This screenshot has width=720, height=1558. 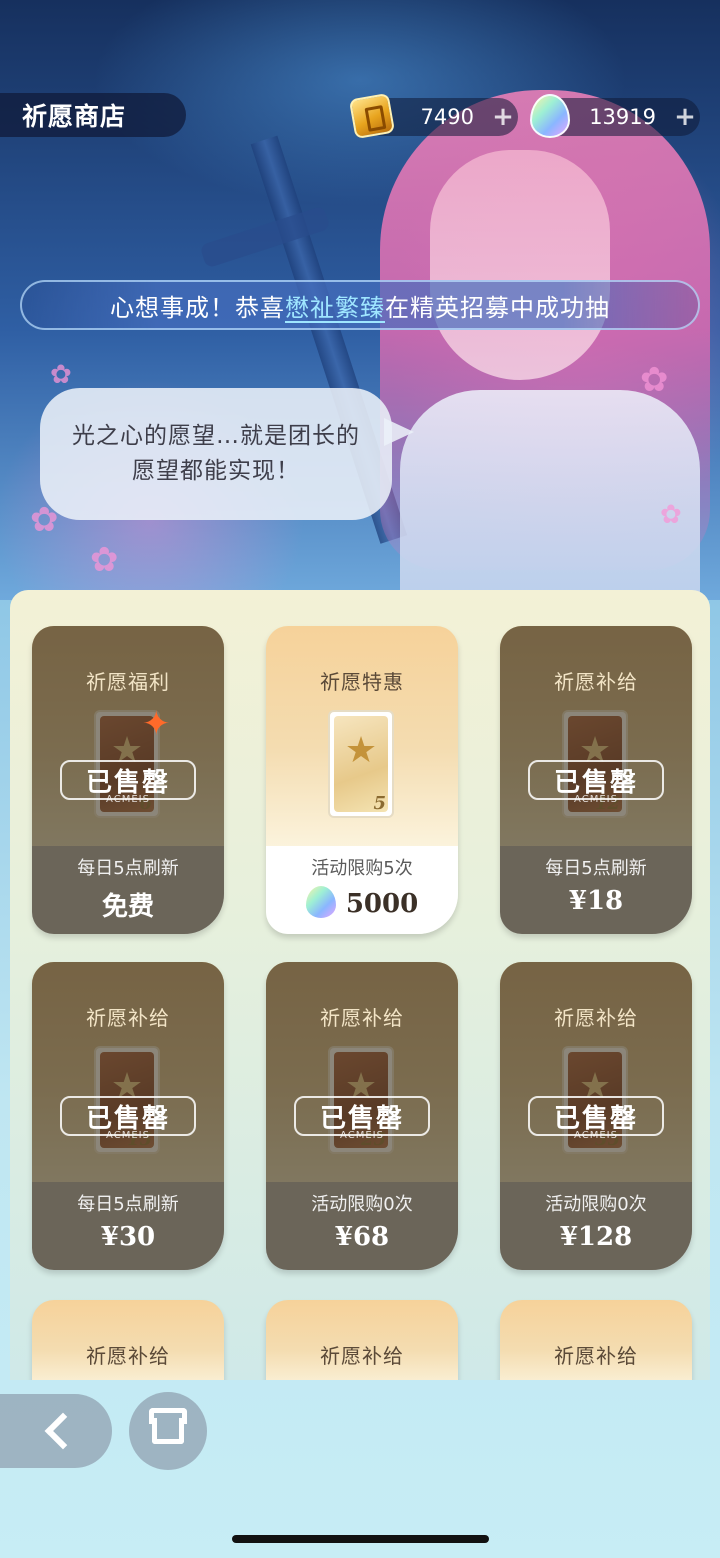 What do you see at coordinates (382, 904) in the screenshot?
I see `item-price: 5000` at bounding box center [382, 904].